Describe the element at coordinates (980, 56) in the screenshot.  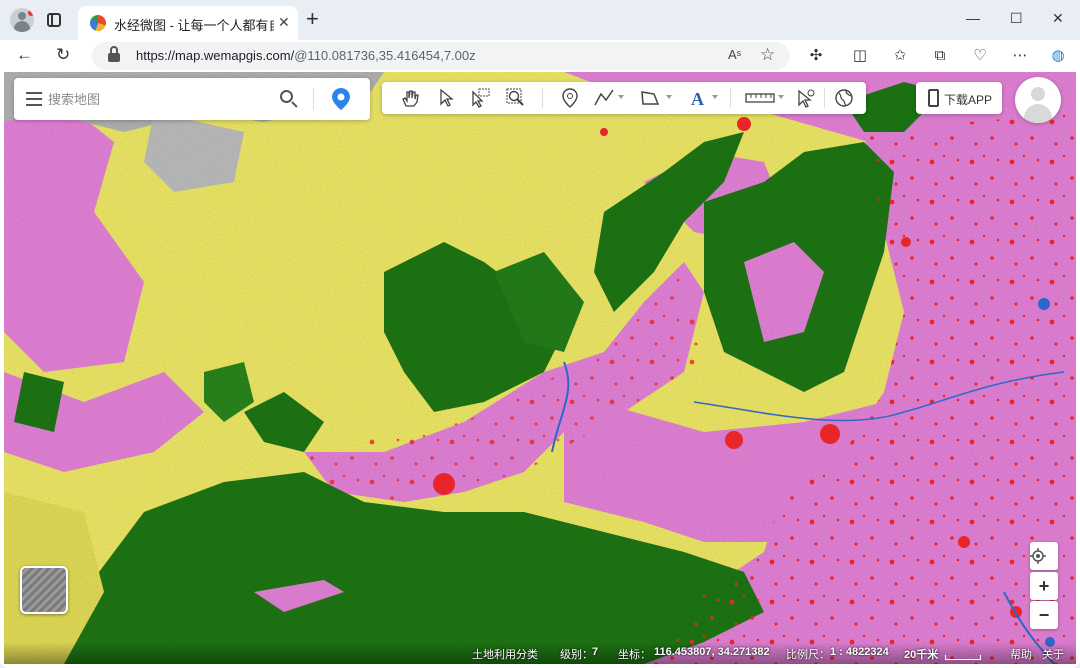
I see `browser-essentials-icon: ♡` at that location.